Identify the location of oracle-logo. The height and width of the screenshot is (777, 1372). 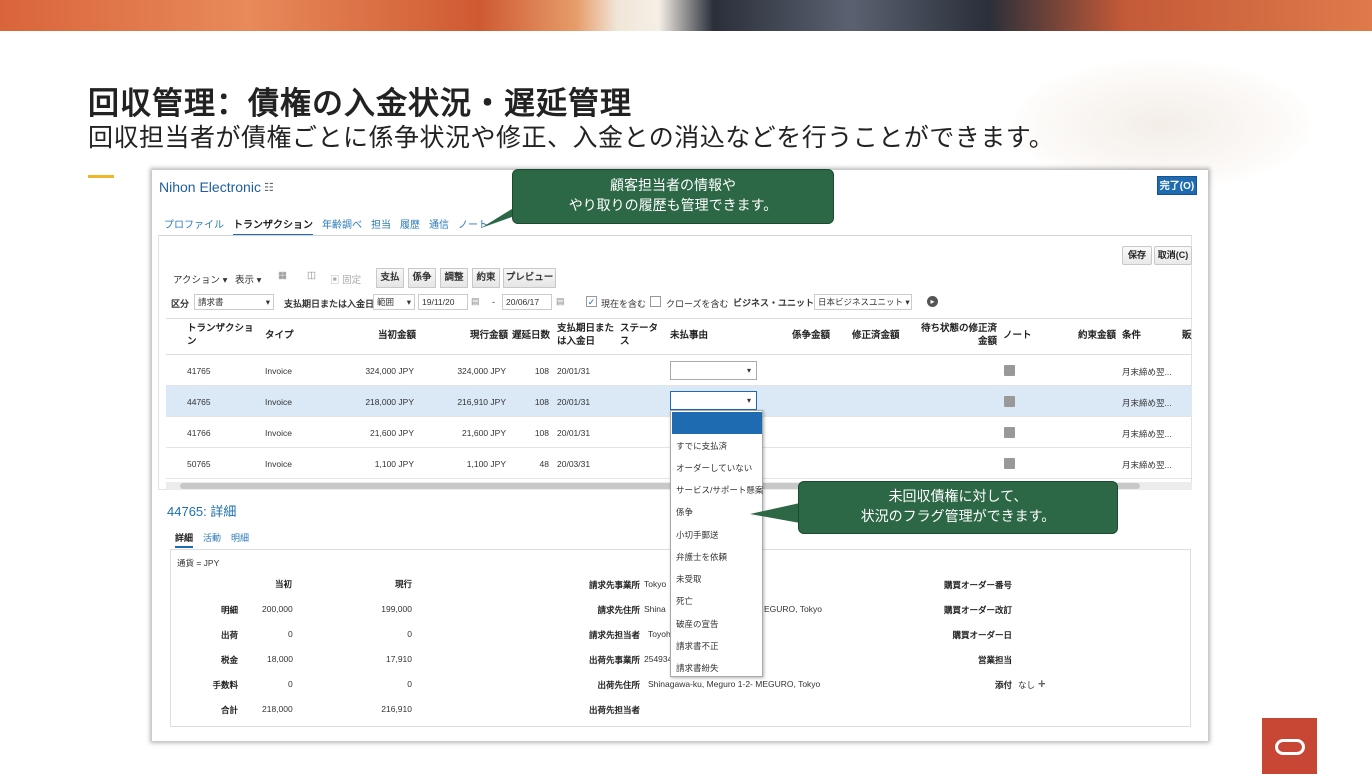
(1289, 746).